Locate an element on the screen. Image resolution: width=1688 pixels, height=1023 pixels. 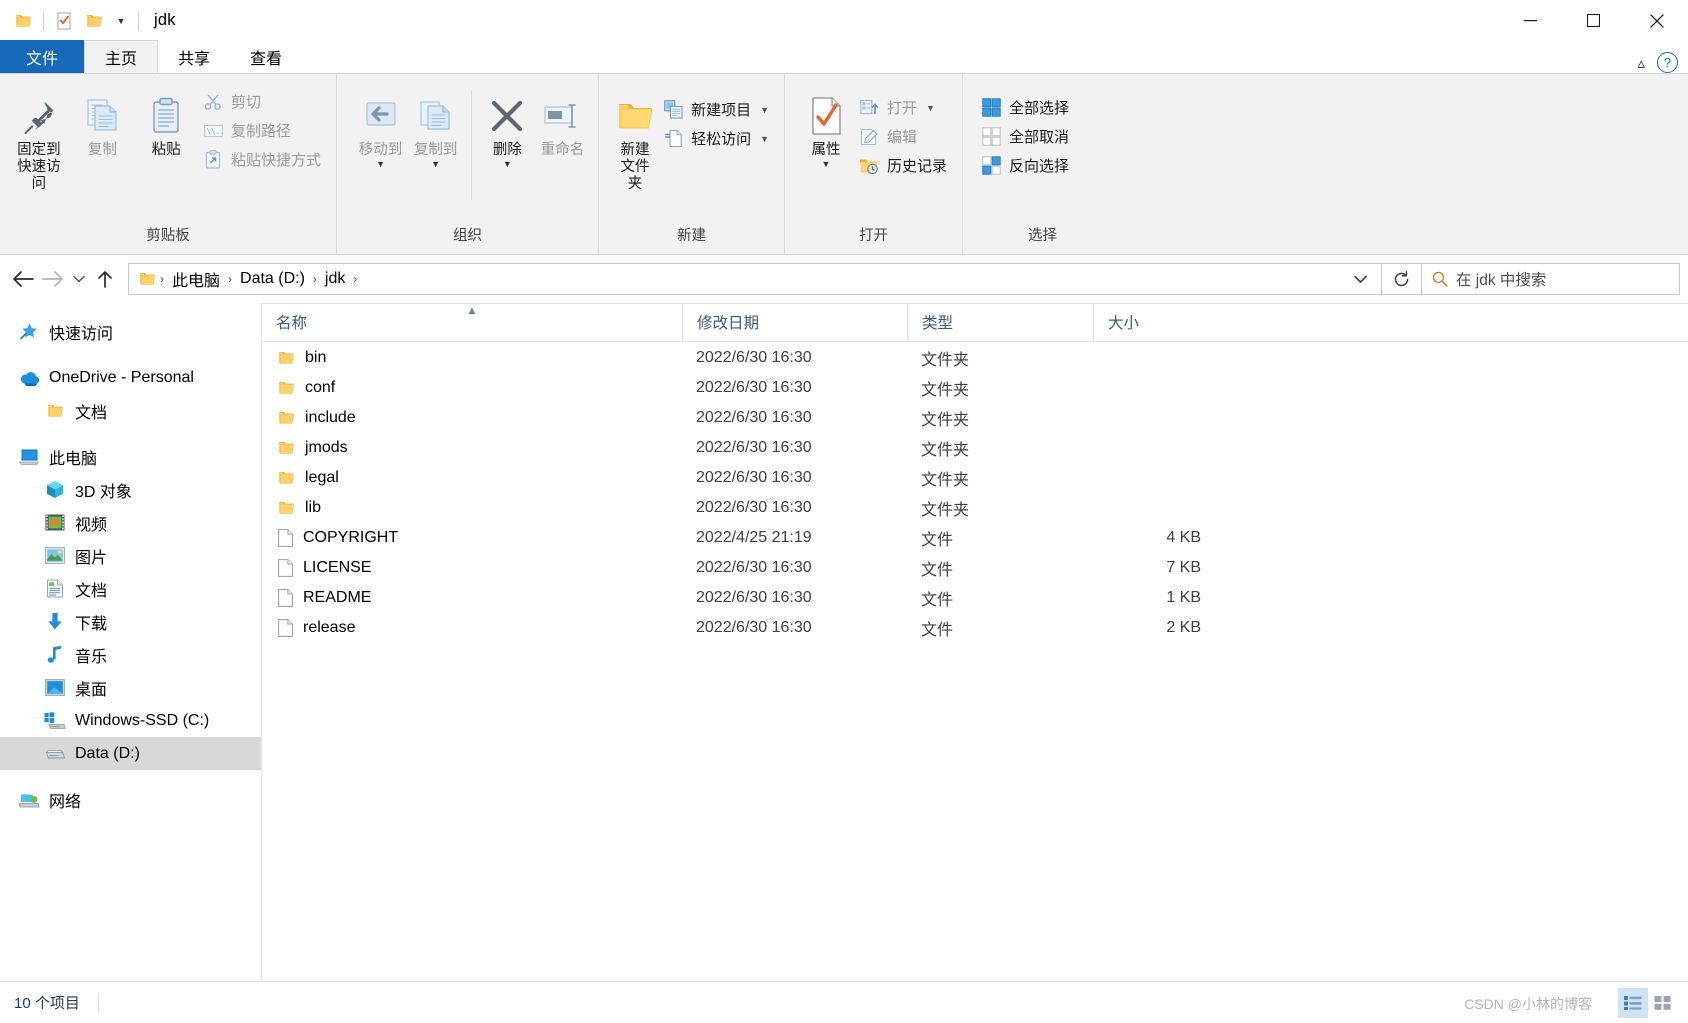
select-all-button: 全部选择 is located at coordinates (1026, 107).